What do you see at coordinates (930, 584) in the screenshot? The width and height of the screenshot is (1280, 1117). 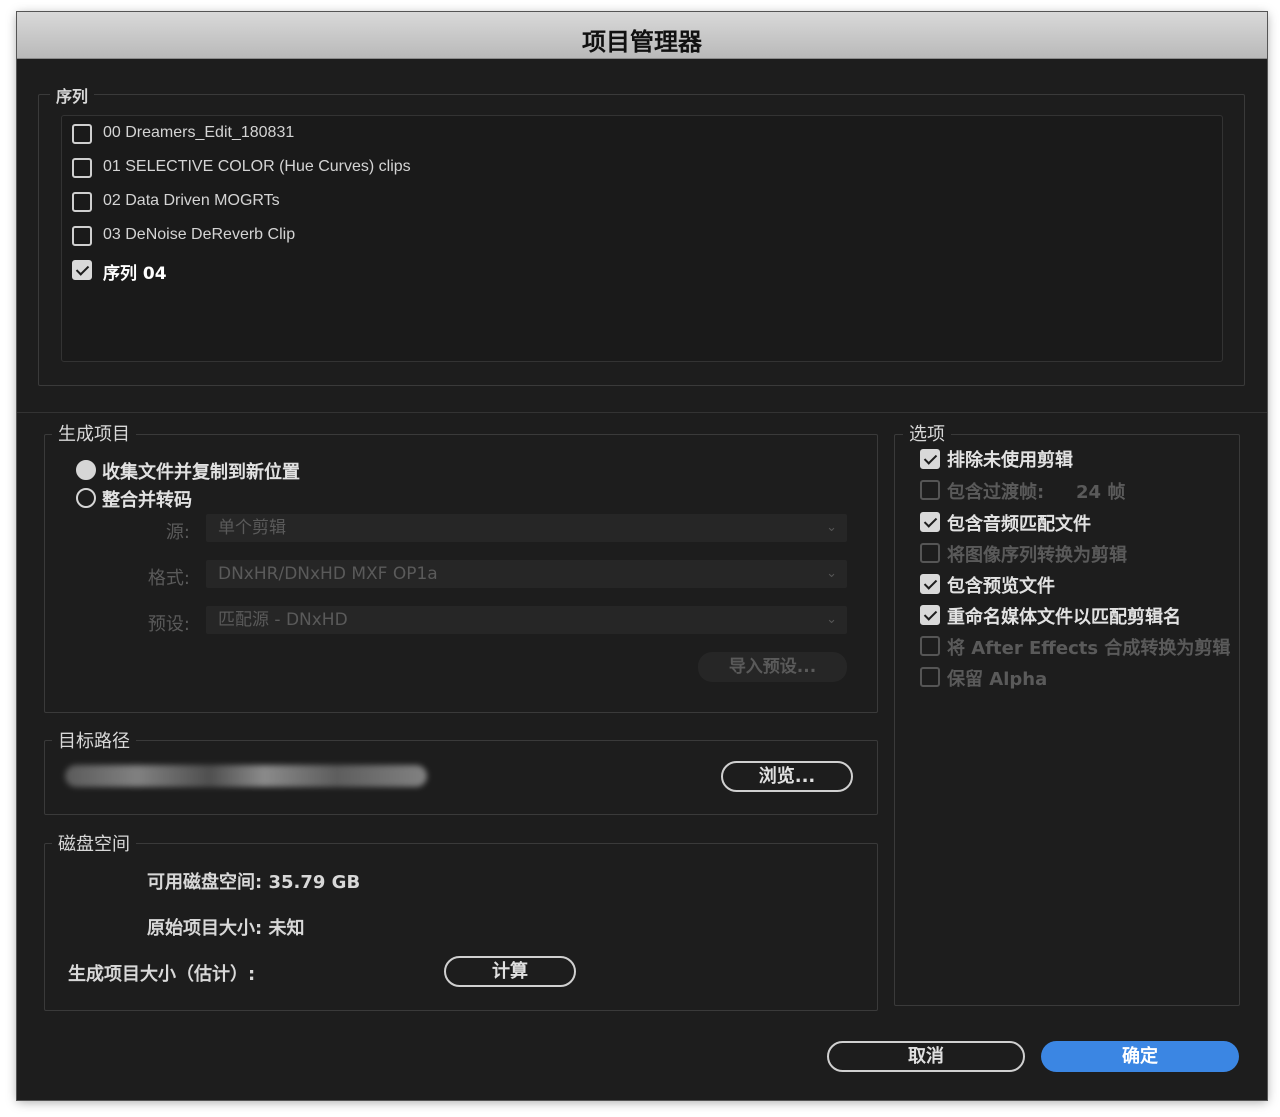 I see `include-preview-checkbox` at bounding box center [930, 584].